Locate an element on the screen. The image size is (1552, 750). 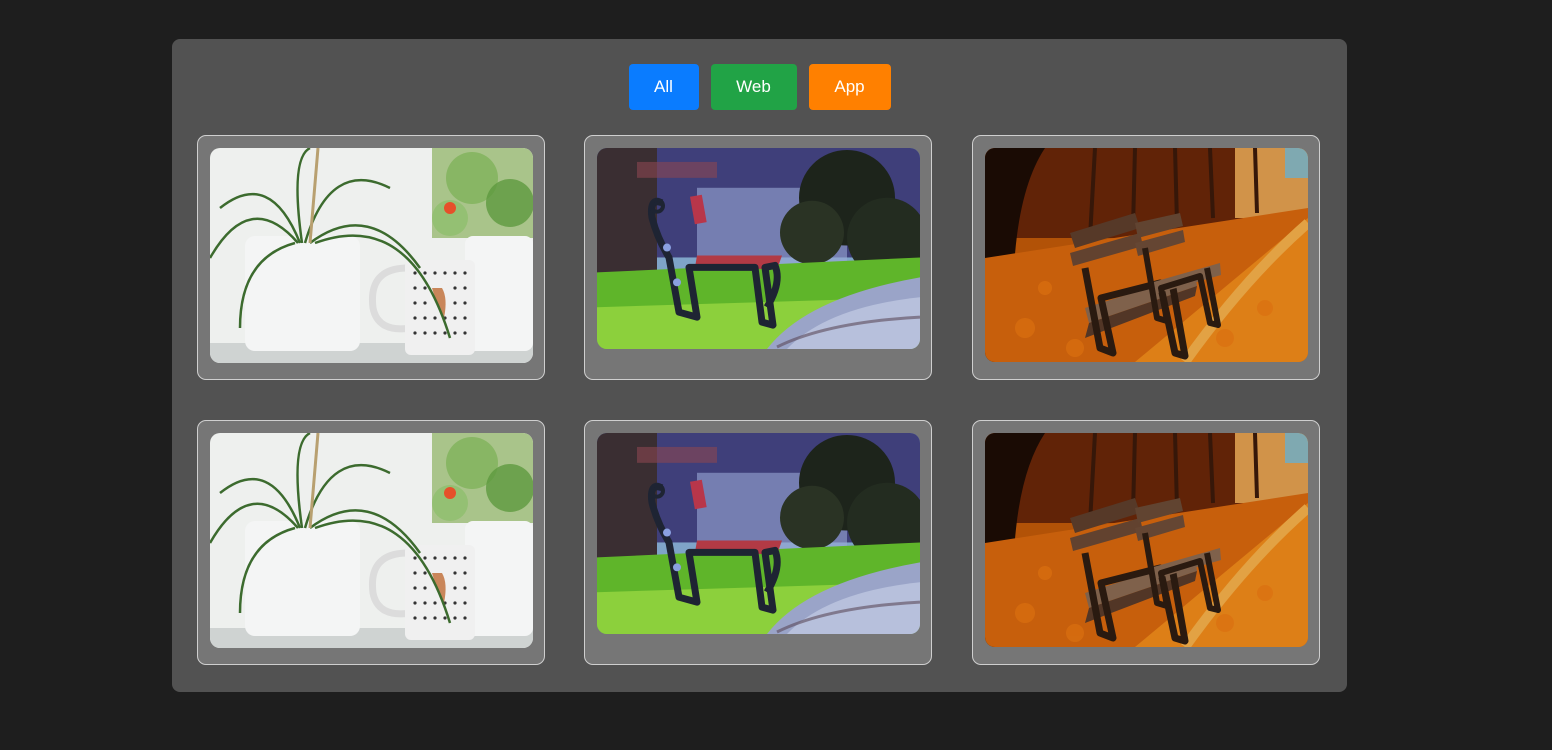
filter-all-button: All is located at coordinates (663, 87).